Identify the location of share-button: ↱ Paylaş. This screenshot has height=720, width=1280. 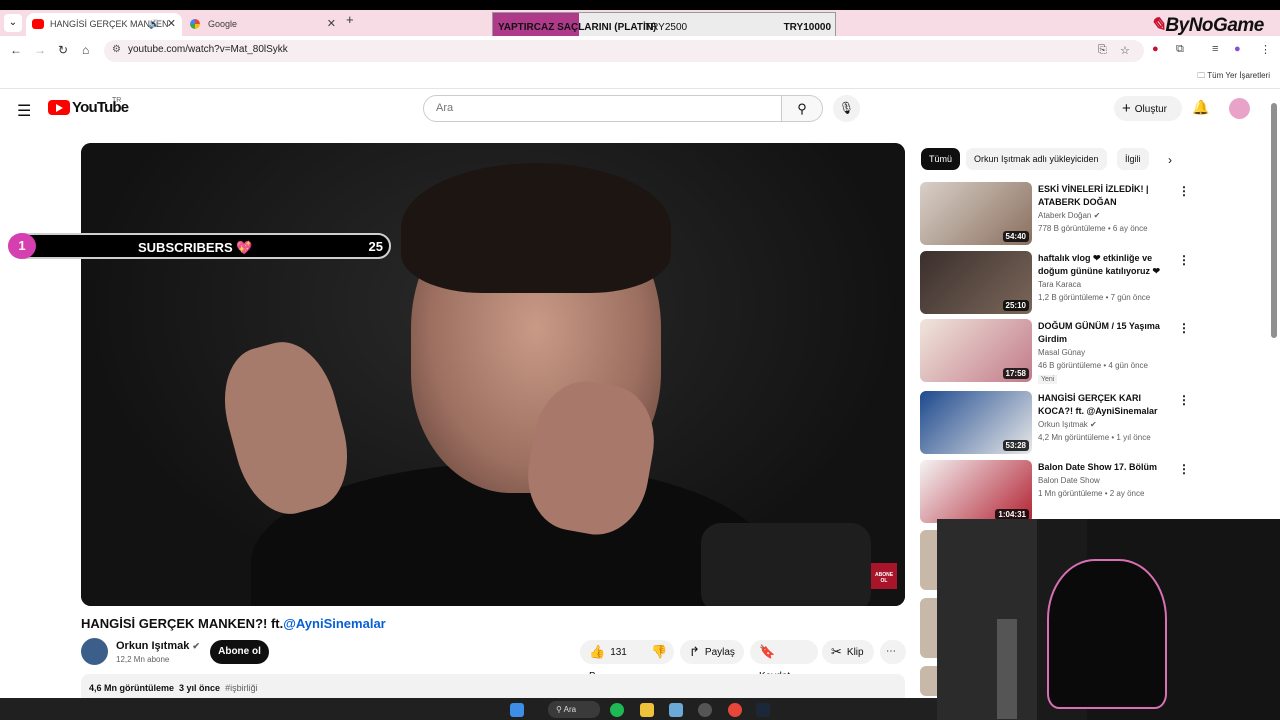
(712, 652).